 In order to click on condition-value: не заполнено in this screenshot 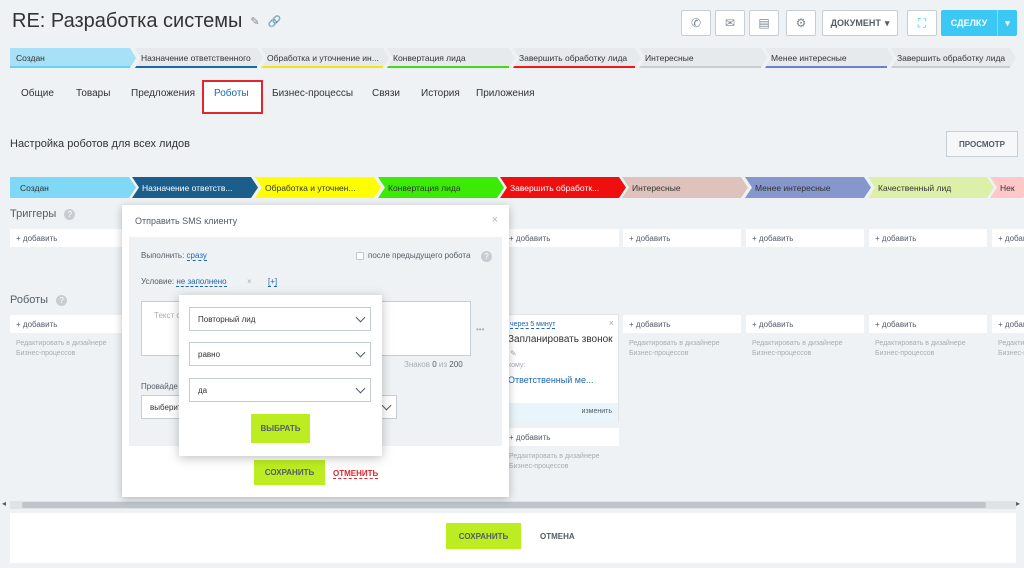, I will do `click(201, 282)`.